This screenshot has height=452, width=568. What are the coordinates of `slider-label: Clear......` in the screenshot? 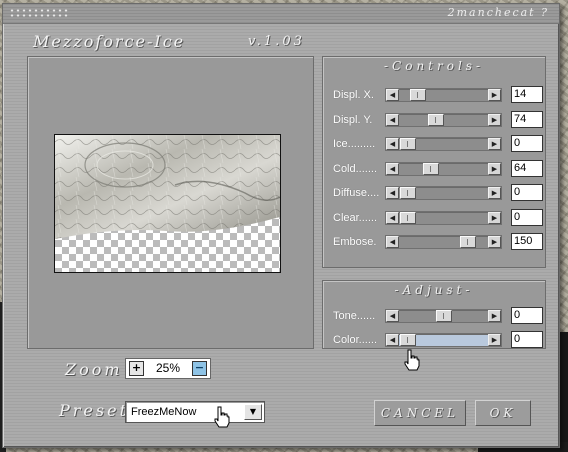 It's located at (355, 217).